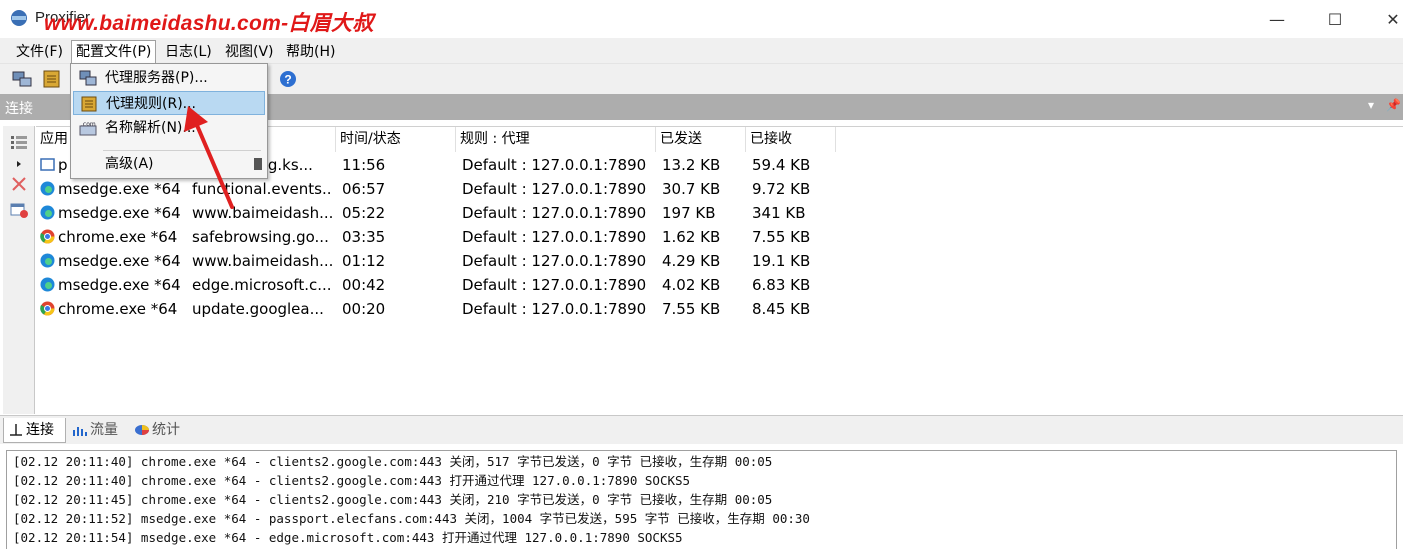  What do you see at coordinates (781, 285) in the screenshot?
I see `cell-received: 6.83 KB` at bounding box center [781, 285].